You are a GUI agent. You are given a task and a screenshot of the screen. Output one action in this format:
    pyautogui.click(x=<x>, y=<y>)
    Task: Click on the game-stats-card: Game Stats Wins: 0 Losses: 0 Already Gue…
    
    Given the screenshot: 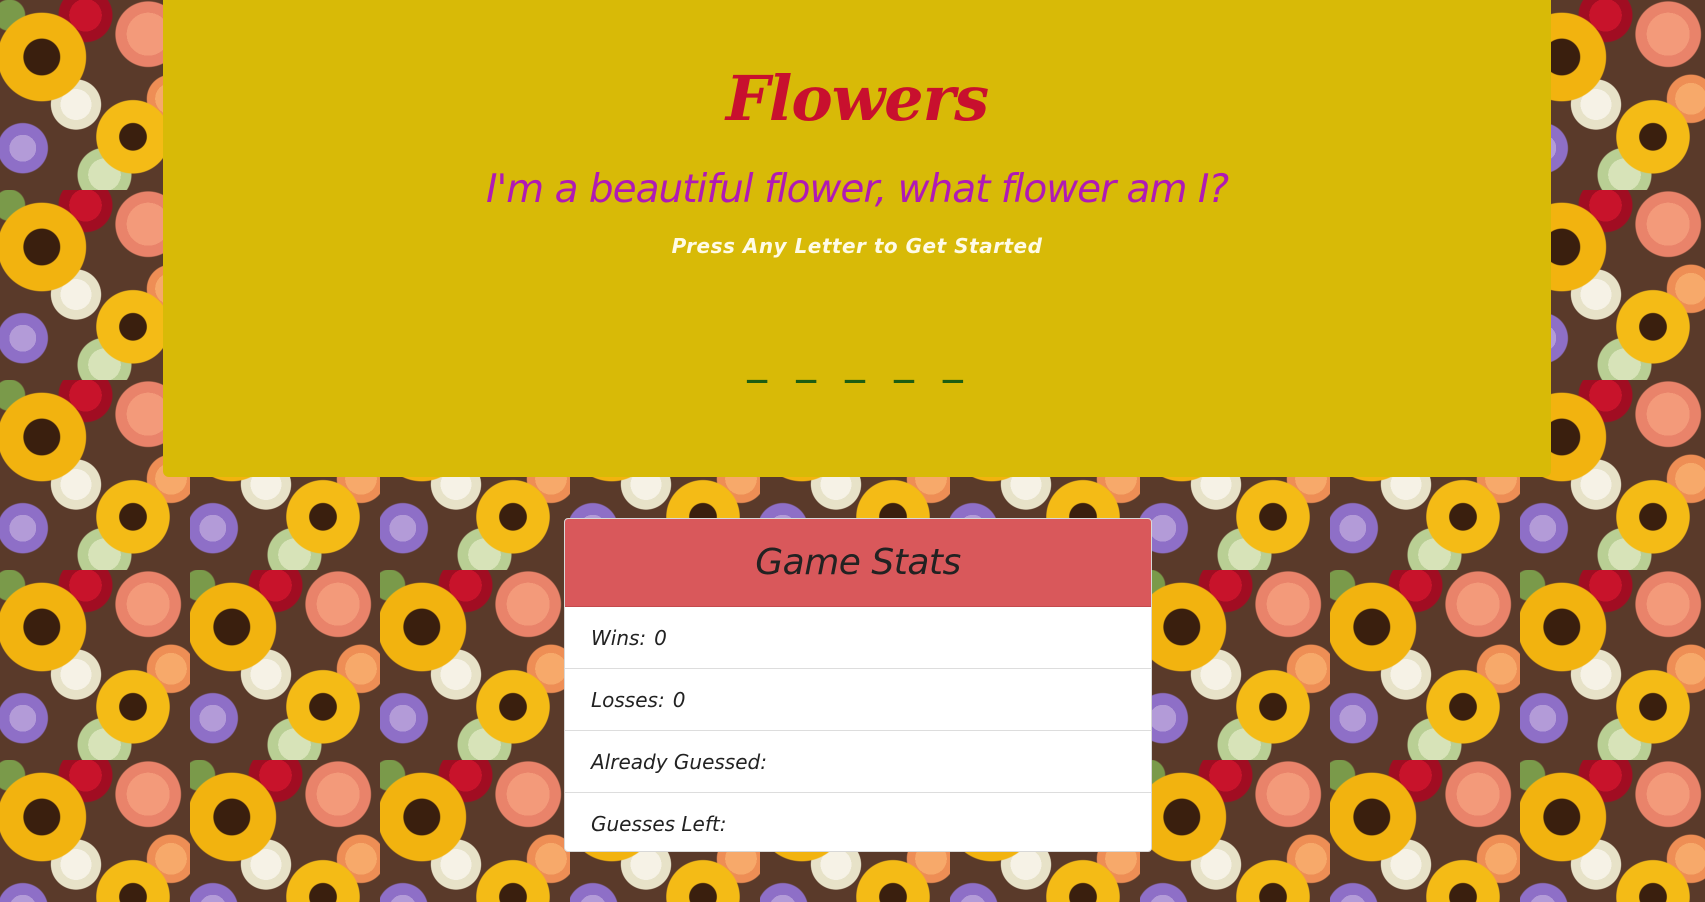 What is the action you would take?
    pyautogui.click(x=858, y=685)
    